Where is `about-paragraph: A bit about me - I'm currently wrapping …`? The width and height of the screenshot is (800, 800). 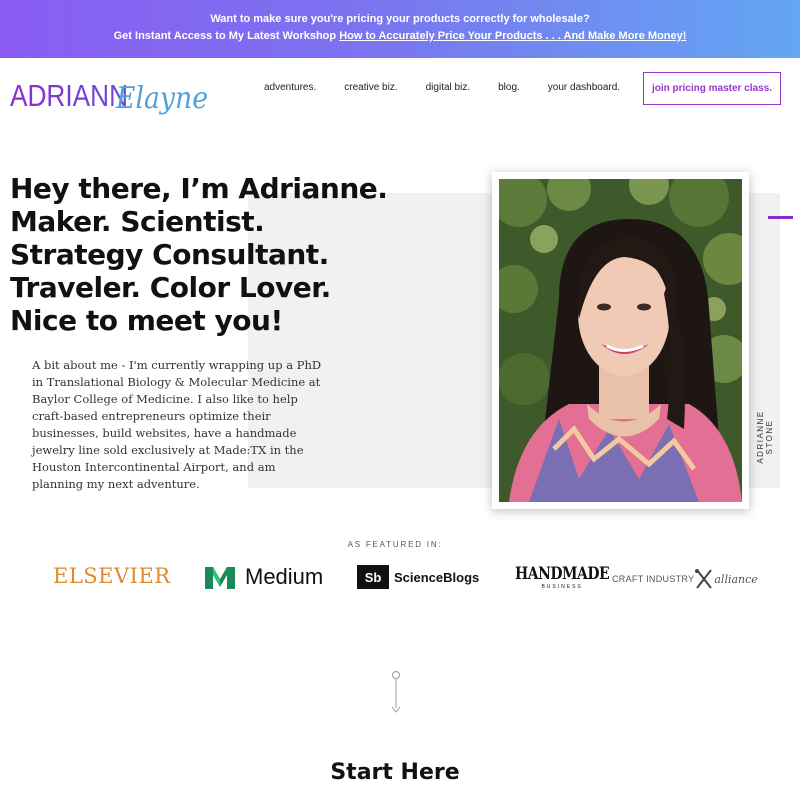 about-paragraph: A bit about me - I'm currently wrapping … is located at coordinates (177, 424).